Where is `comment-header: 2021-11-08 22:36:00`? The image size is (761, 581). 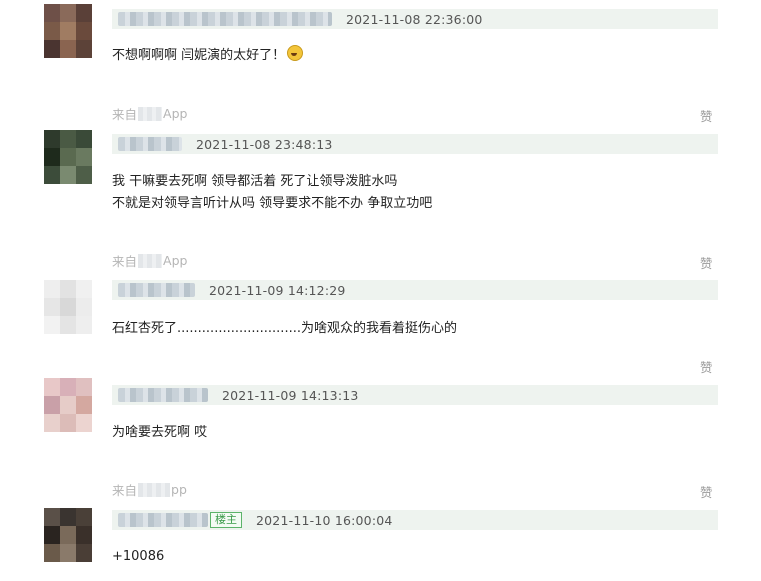 comment-header: 2021-11-08 22:36:00 is located at coordinates (415, 19).